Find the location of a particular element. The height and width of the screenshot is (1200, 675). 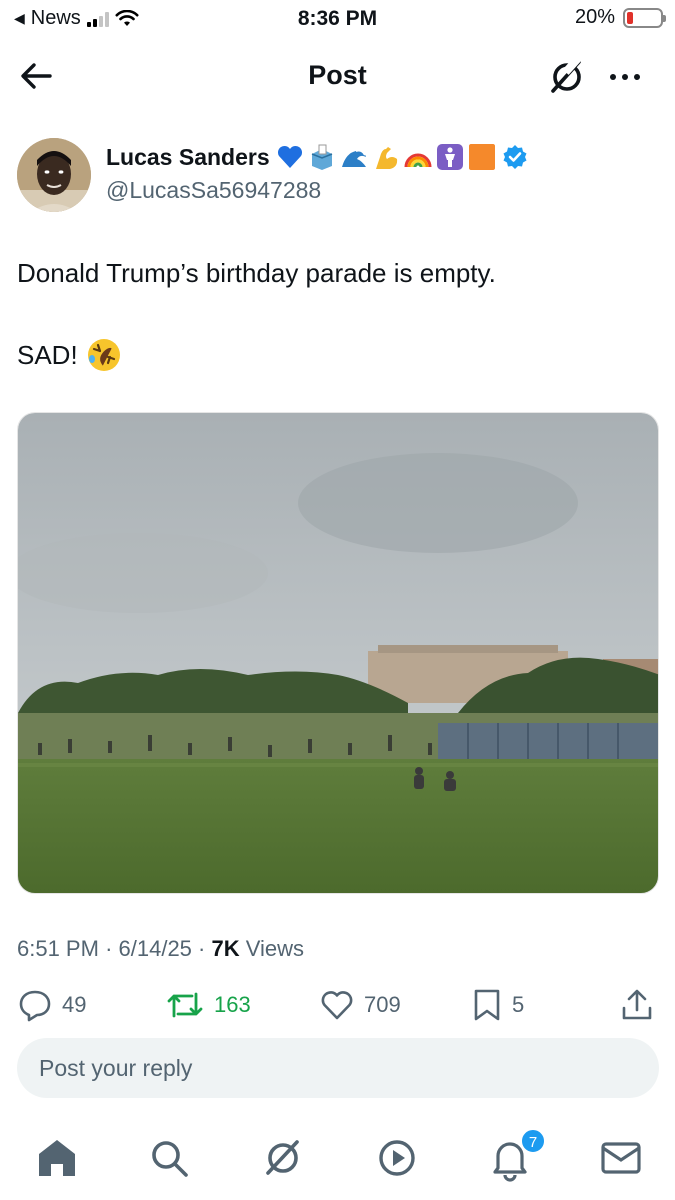

reply-button: 49 is located at coordinates (52, 1005).